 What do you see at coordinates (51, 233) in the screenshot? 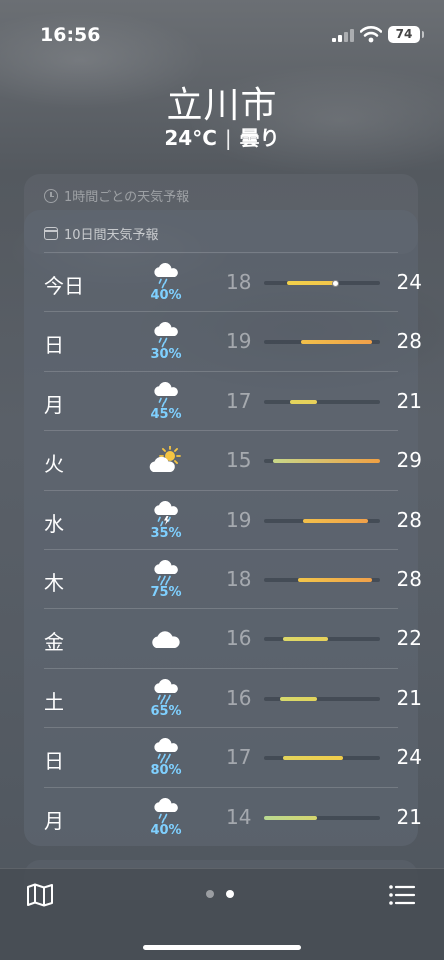
I see `calendar-icon` at bounding box center [51, 233].